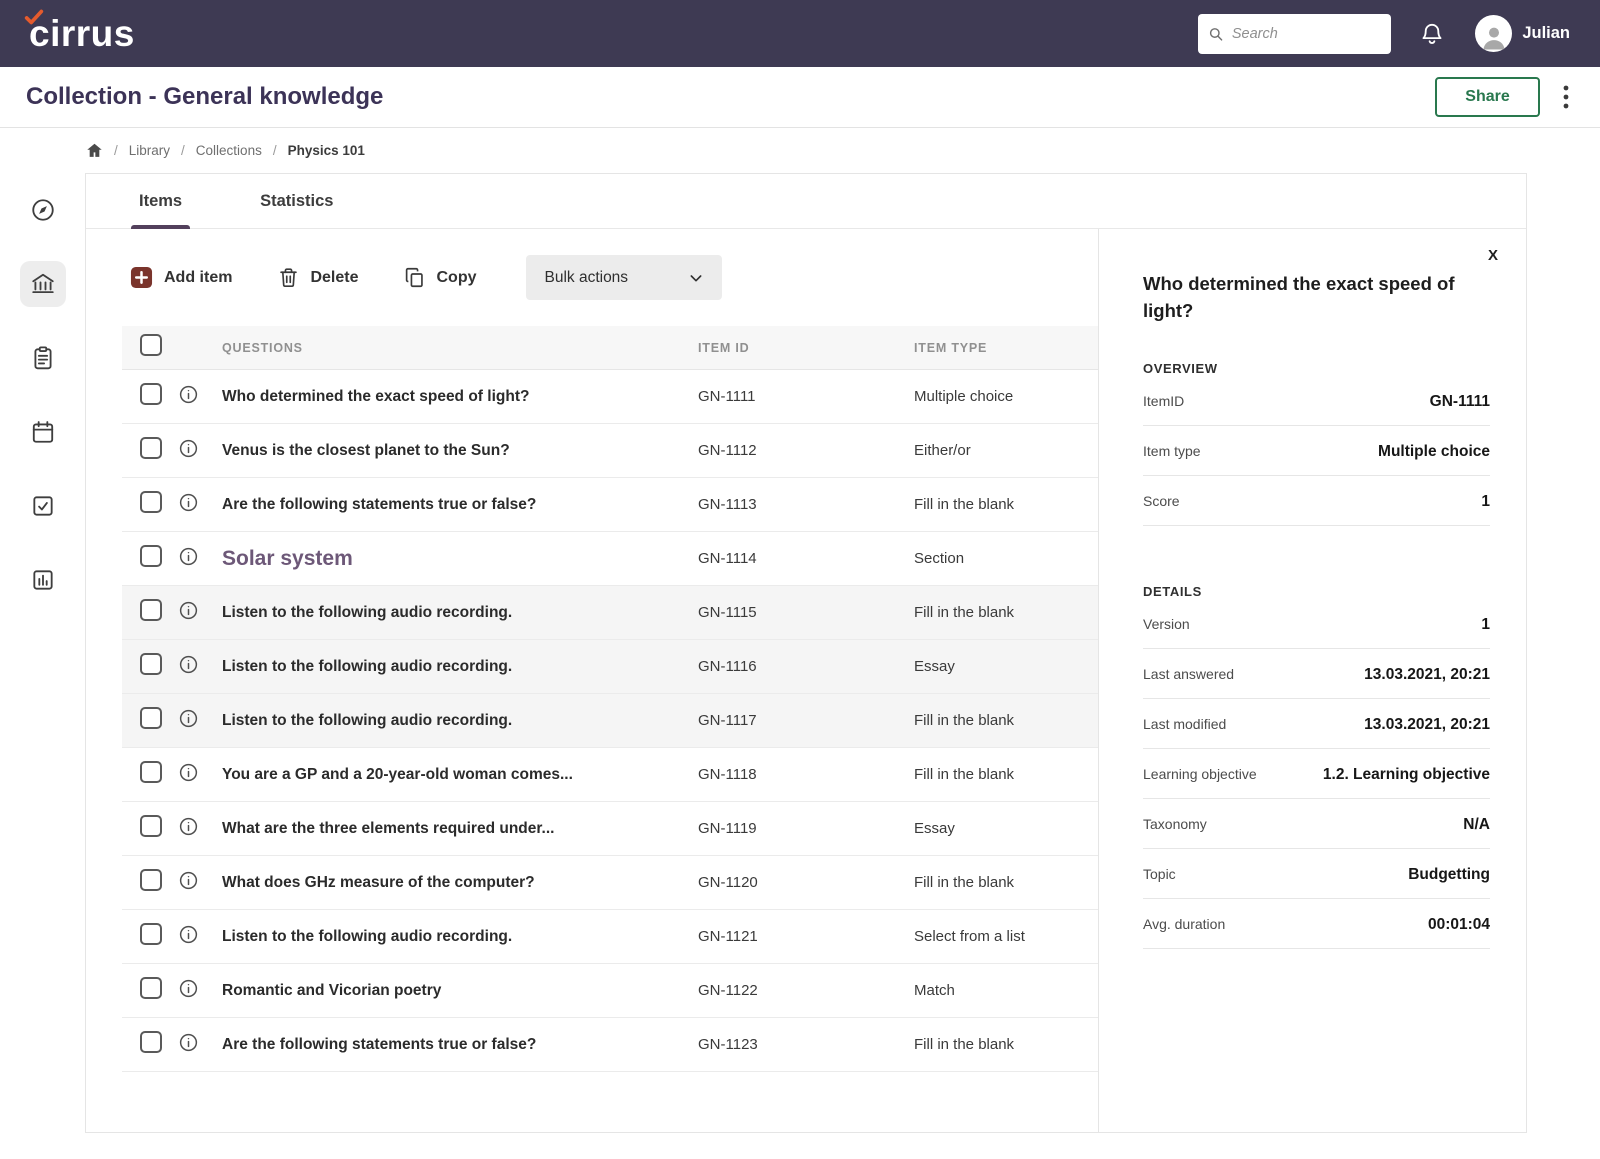 The height and width of the screenshot is (1159, 1600). What do you see at coordinates (456, 277) in the screenshot?
I see `copy-label: Copy` at bounding box center [456, 277].